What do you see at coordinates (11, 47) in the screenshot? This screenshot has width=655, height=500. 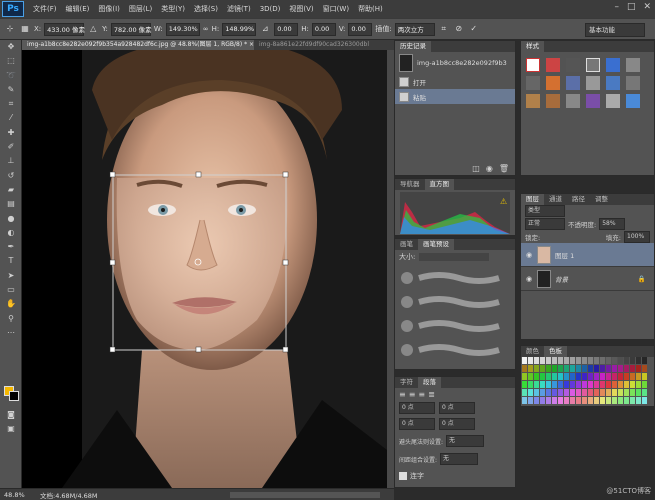 I see `move-tool-icon: ✥` at bounding box center [11, 47].